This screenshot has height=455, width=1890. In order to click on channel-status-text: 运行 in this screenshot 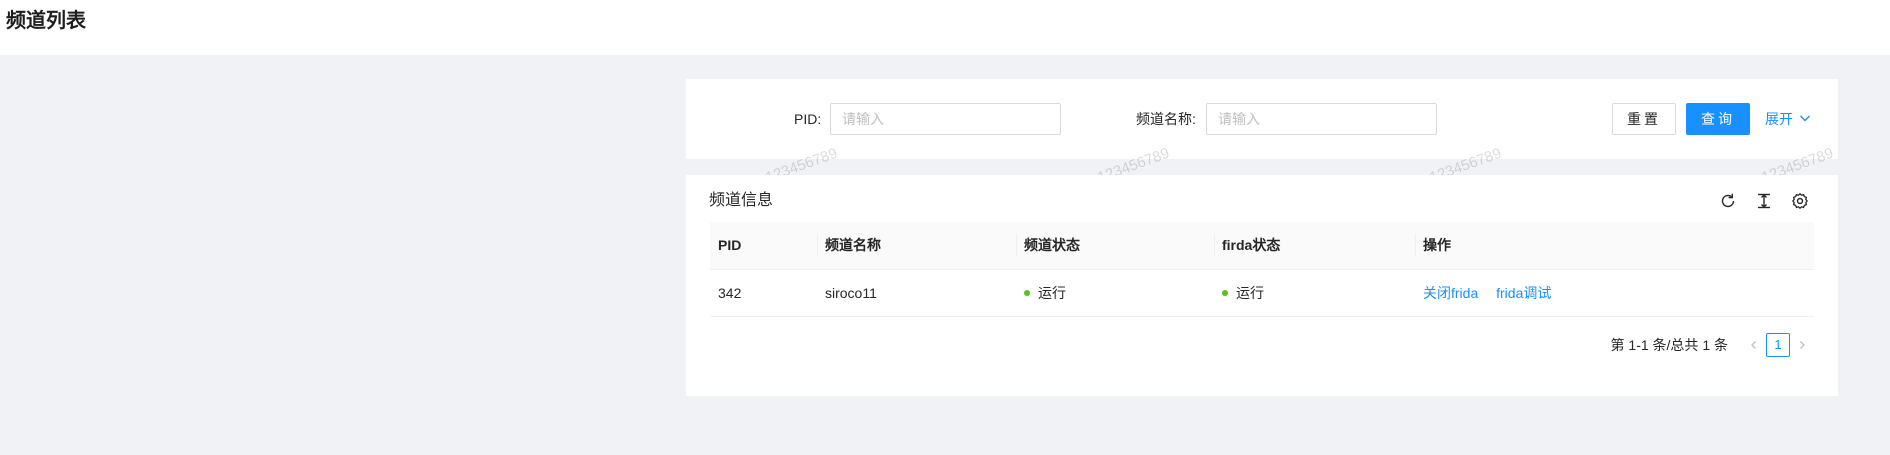, I will do `click(1052, 292)`.